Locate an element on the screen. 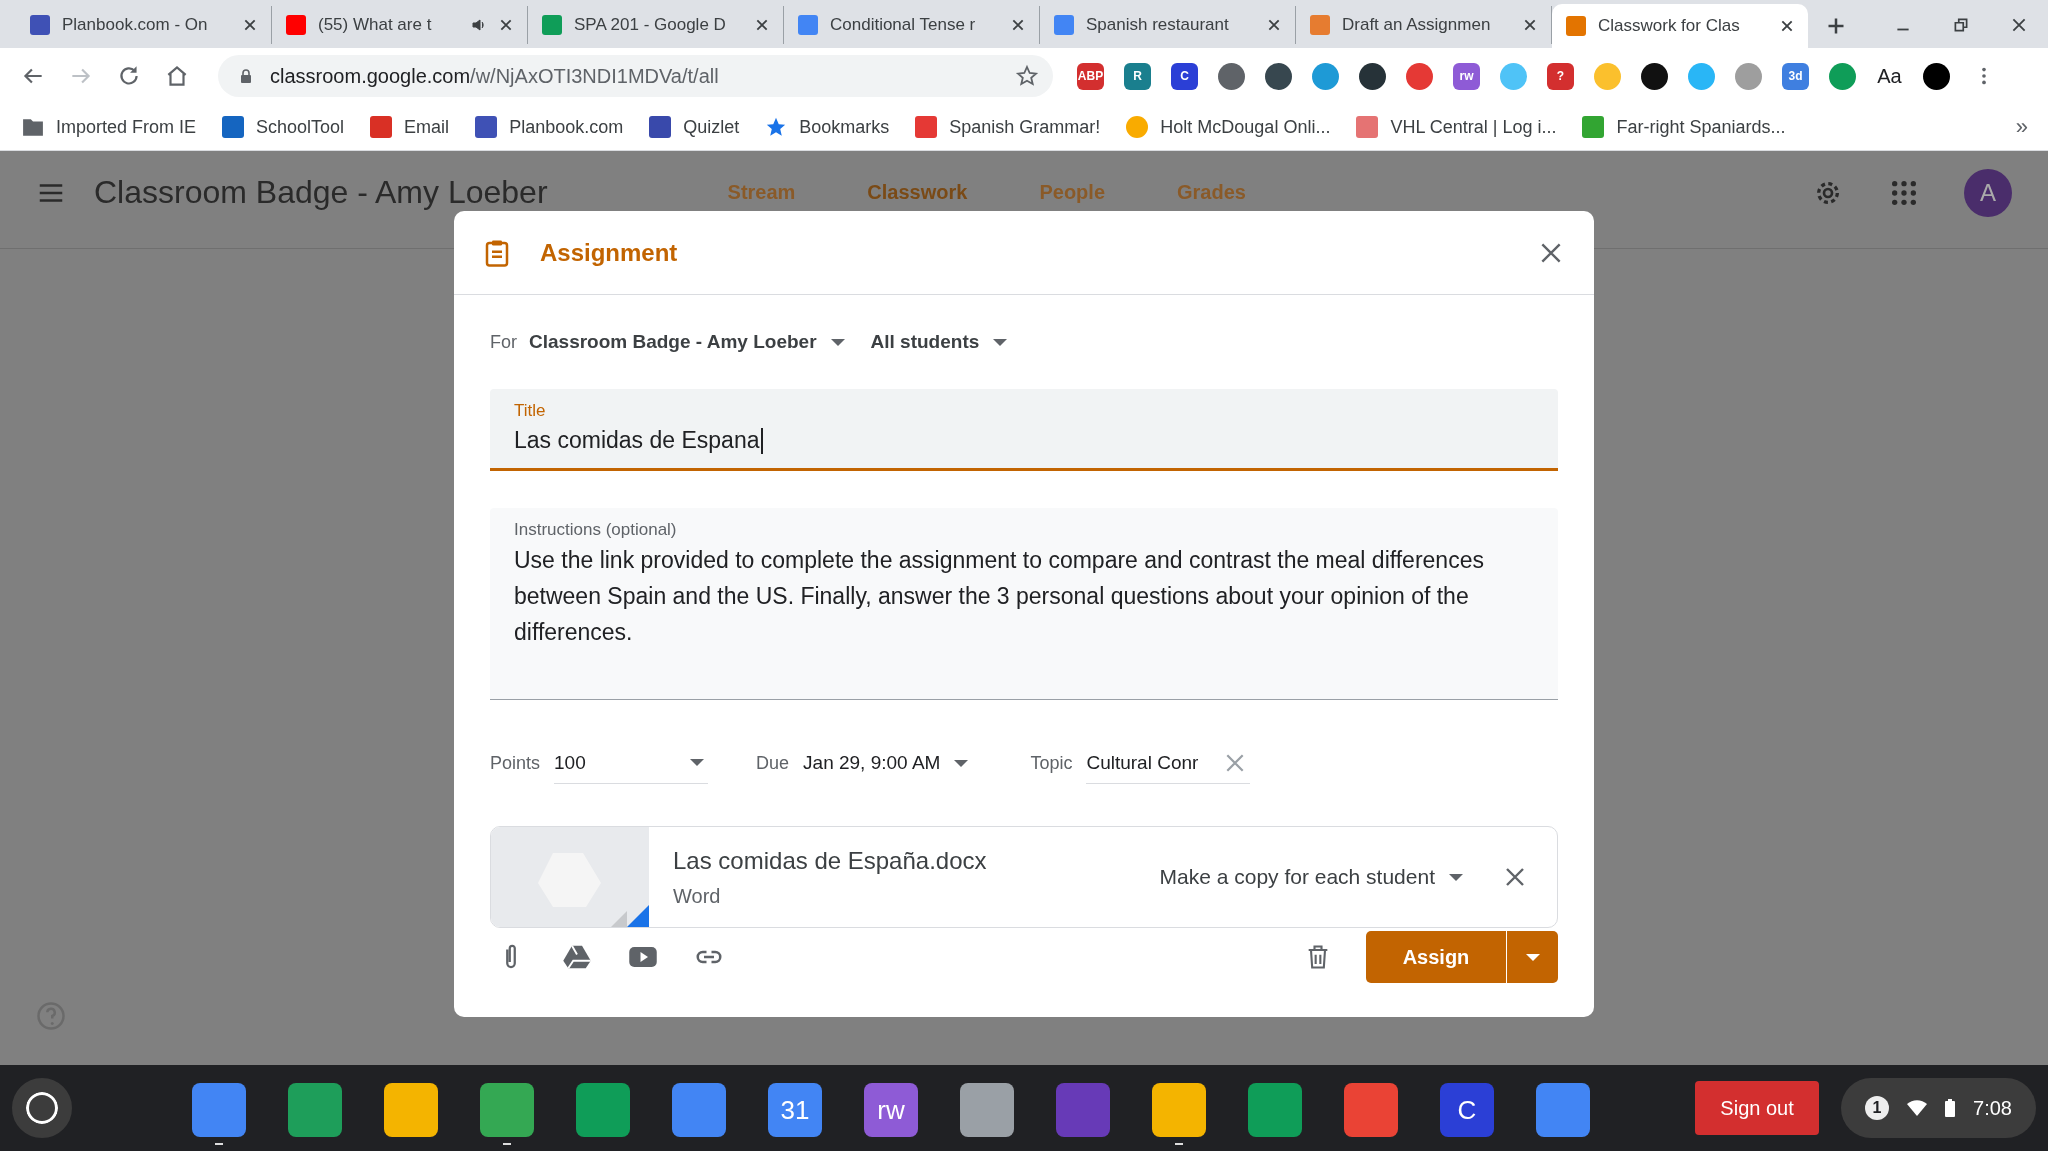 This screenshot has width=2048, height=1151. app-icon: rw is located at coordinates (891, 1110).